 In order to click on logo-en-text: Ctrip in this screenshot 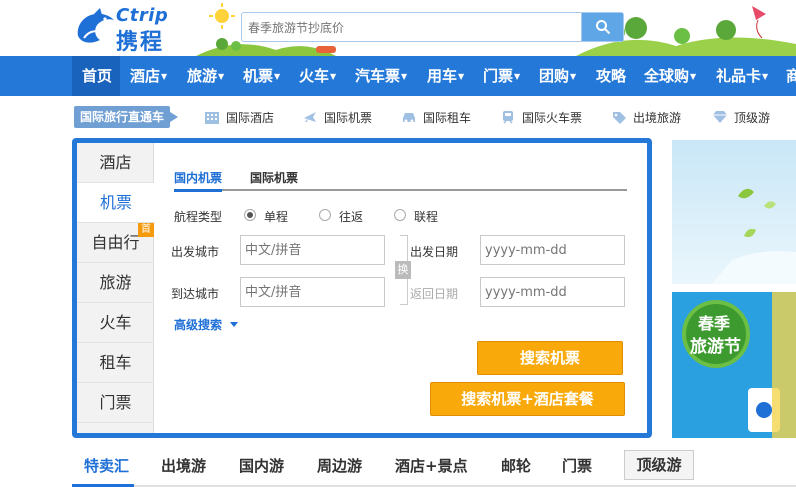, I will do `click(142, 15)`.